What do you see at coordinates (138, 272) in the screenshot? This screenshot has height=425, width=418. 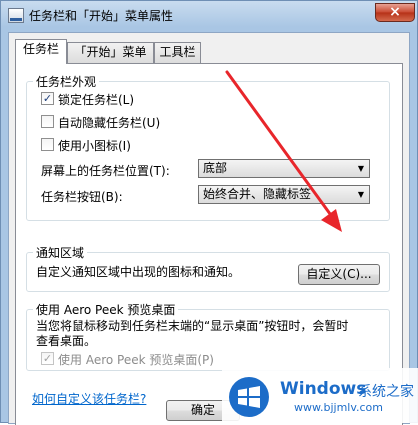 I see `notification-description: 自定义通知区域中出现的图标和通知。` at bounding box center [138, 272].